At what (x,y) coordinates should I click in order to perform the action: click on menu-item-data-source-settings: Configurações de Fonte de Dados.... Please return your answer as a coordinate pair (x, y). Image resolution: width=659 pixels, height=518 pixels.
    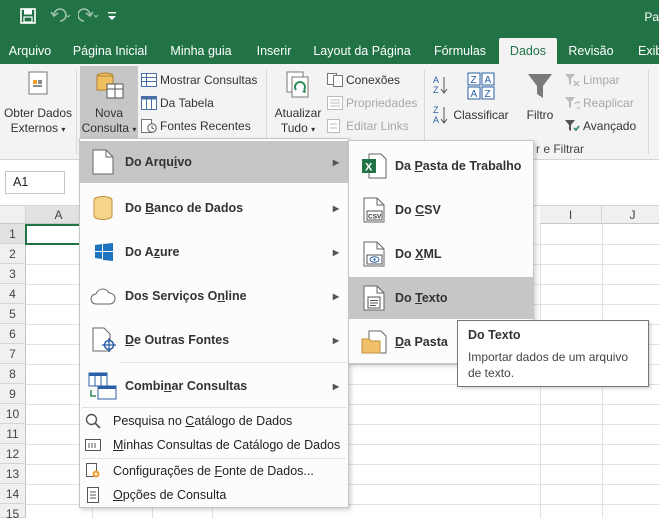
    Looking at the image, I should click on (214, 471).